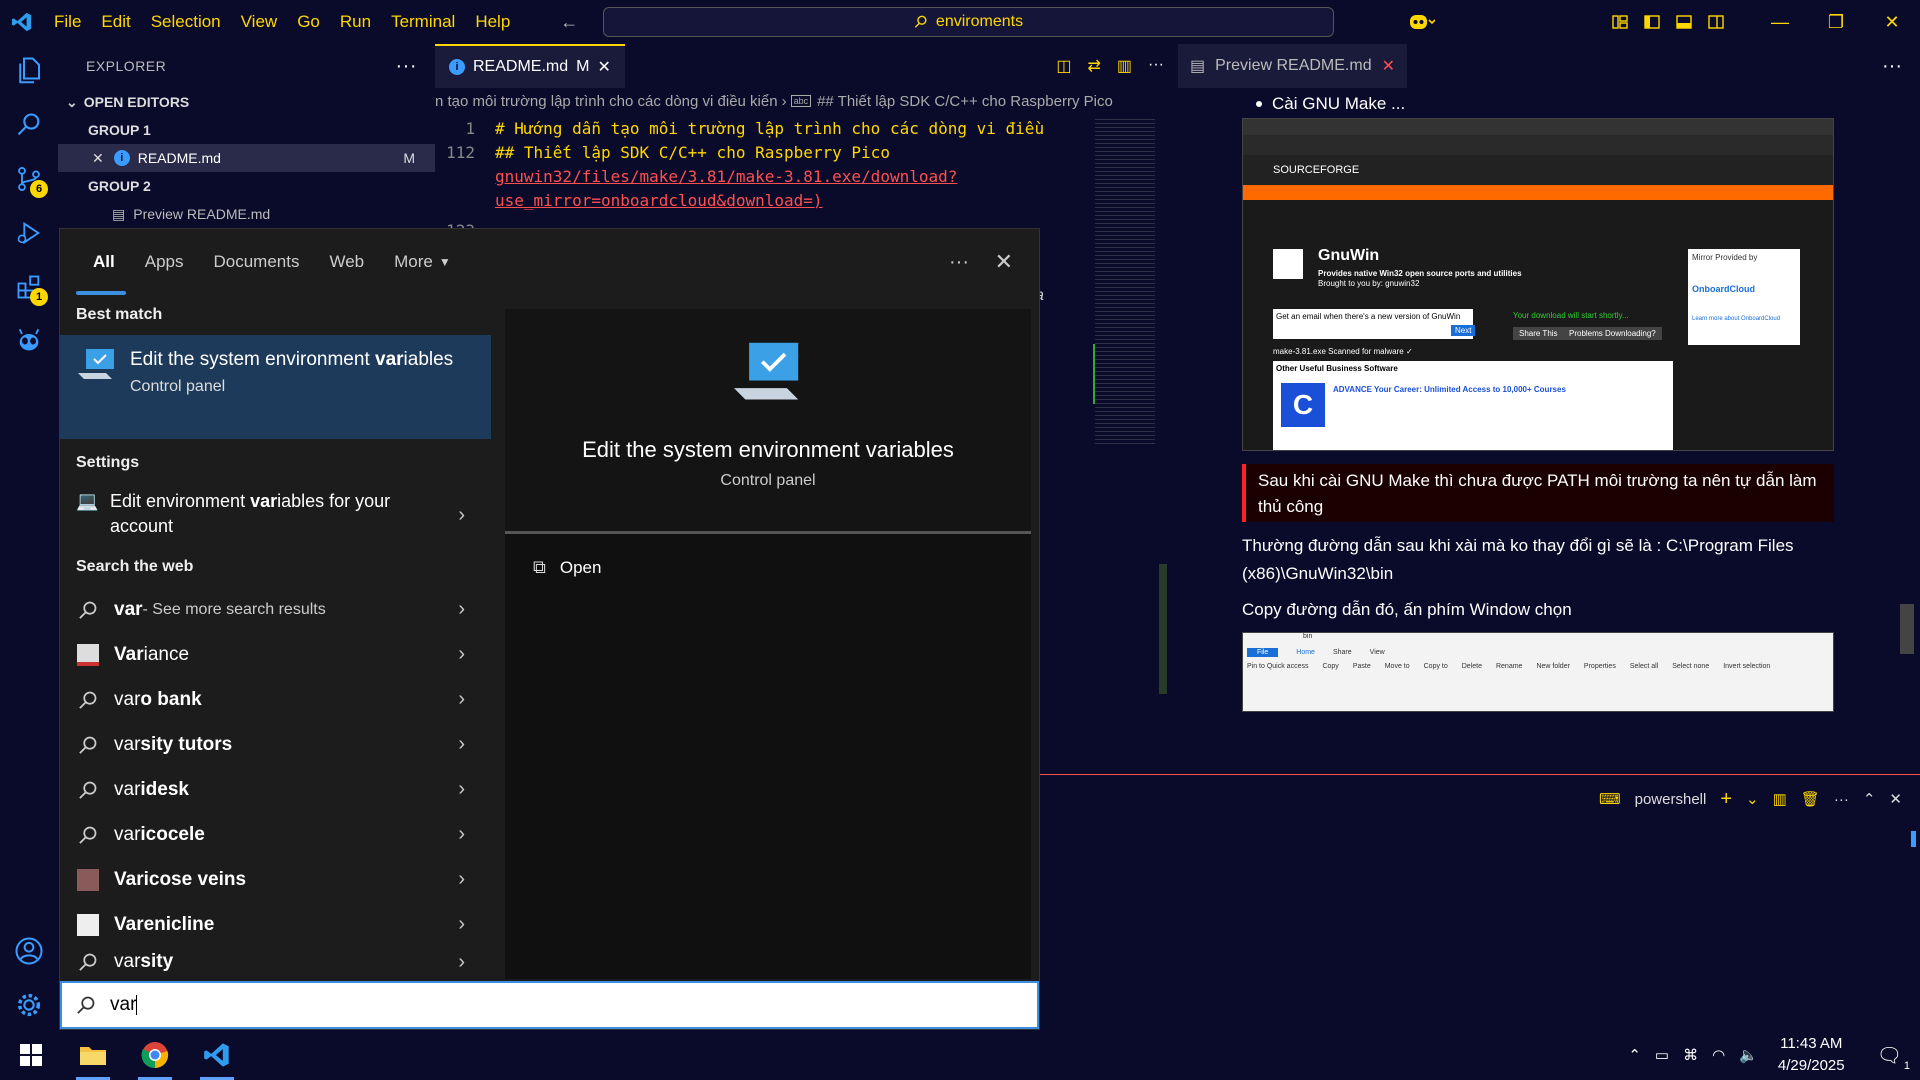 Image resolution: width=1920 pixels, height=1080 pixels. What do you see at coordinates (121, 158) in the screenshot?
I see `info-icon: i` at bounding box center [121, 158].